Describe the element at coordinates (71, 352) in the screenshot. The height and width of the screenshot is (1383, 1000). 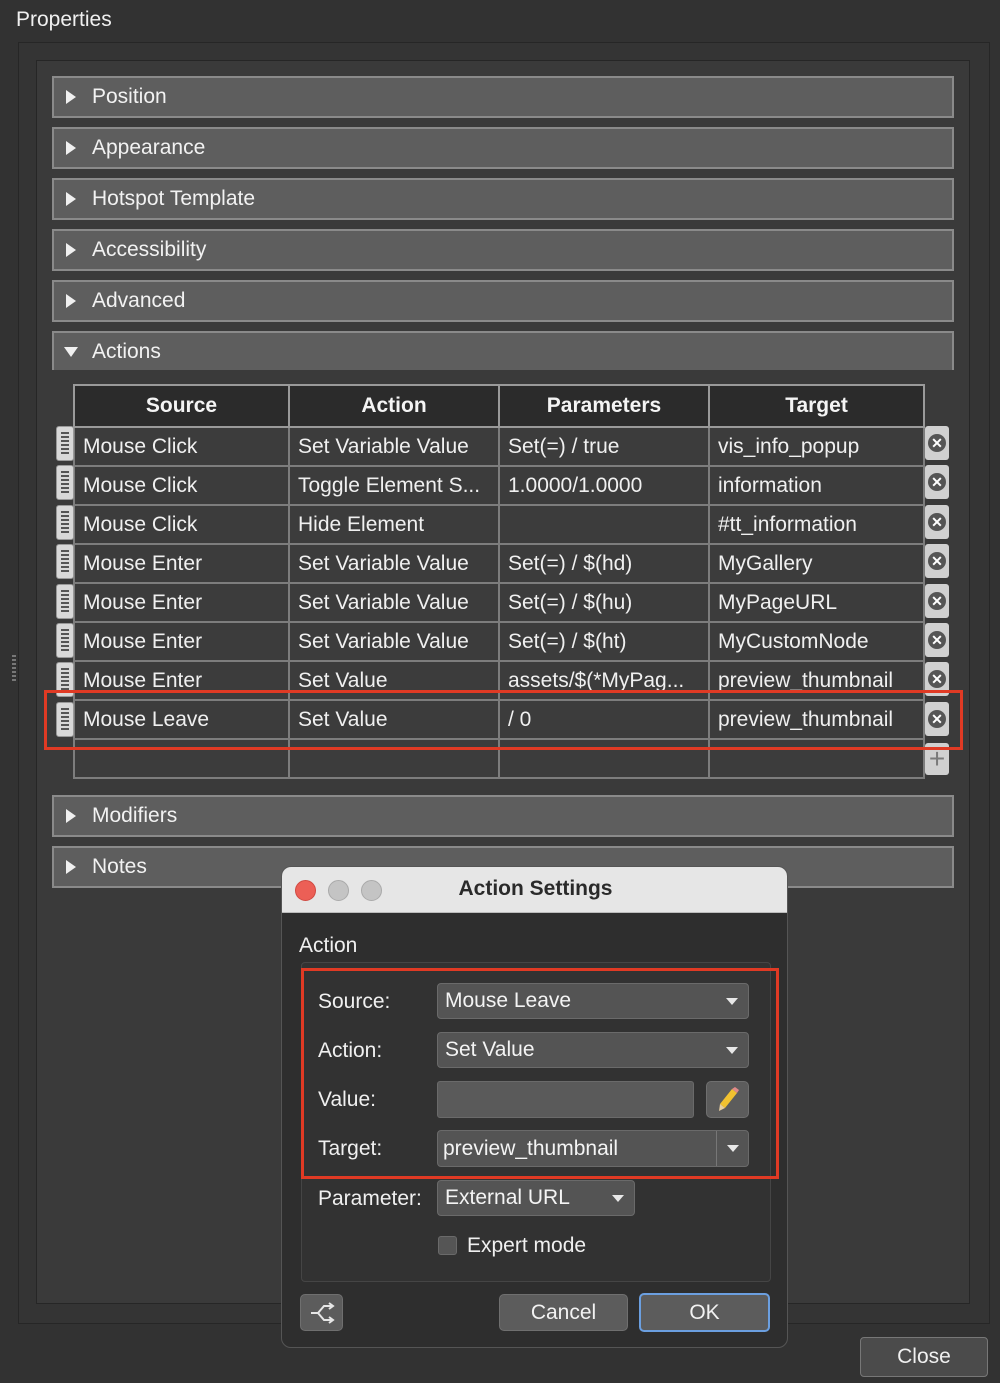
I see `collapse-triangle-icon` at that location.